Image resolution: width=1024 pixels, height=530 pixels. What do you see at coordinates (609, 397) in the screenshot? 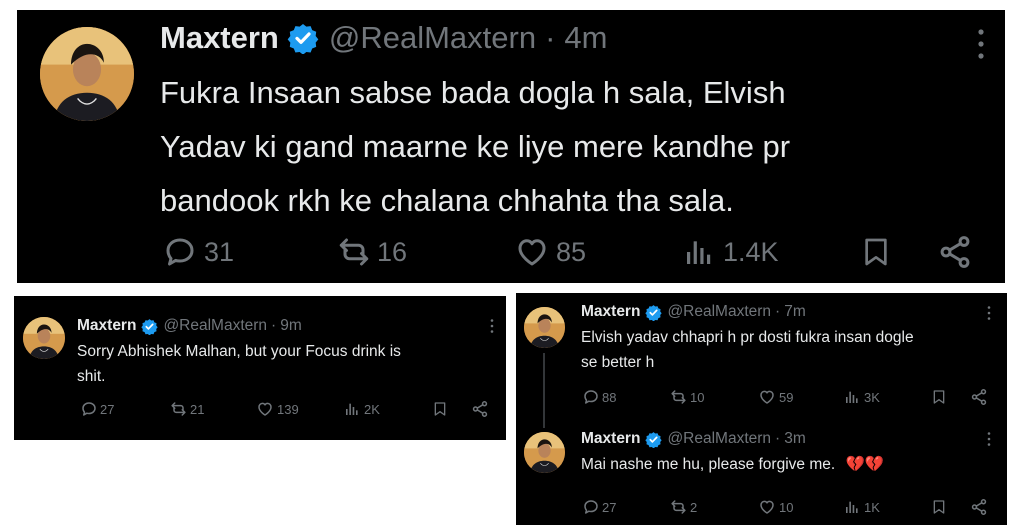
I see `reply-count: 88` at bounding box center [609, 397].